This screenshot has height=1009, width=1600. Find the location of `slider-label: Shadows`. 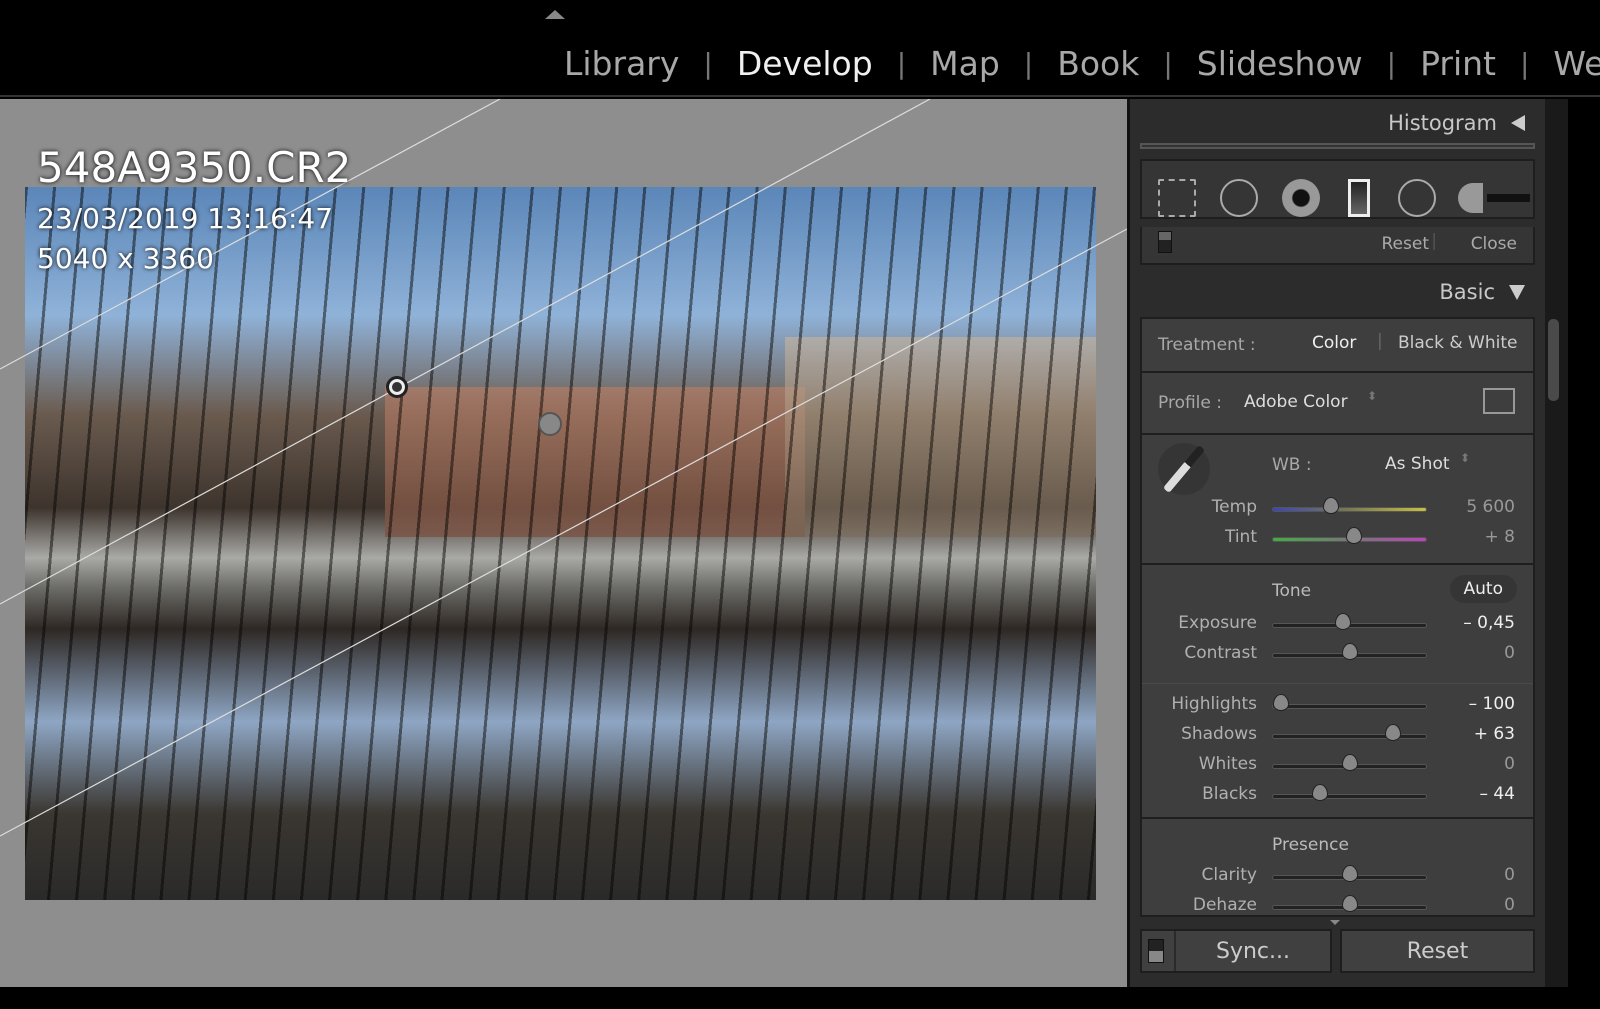

slider-label: Shadows is located at coordinates (1219, 734).